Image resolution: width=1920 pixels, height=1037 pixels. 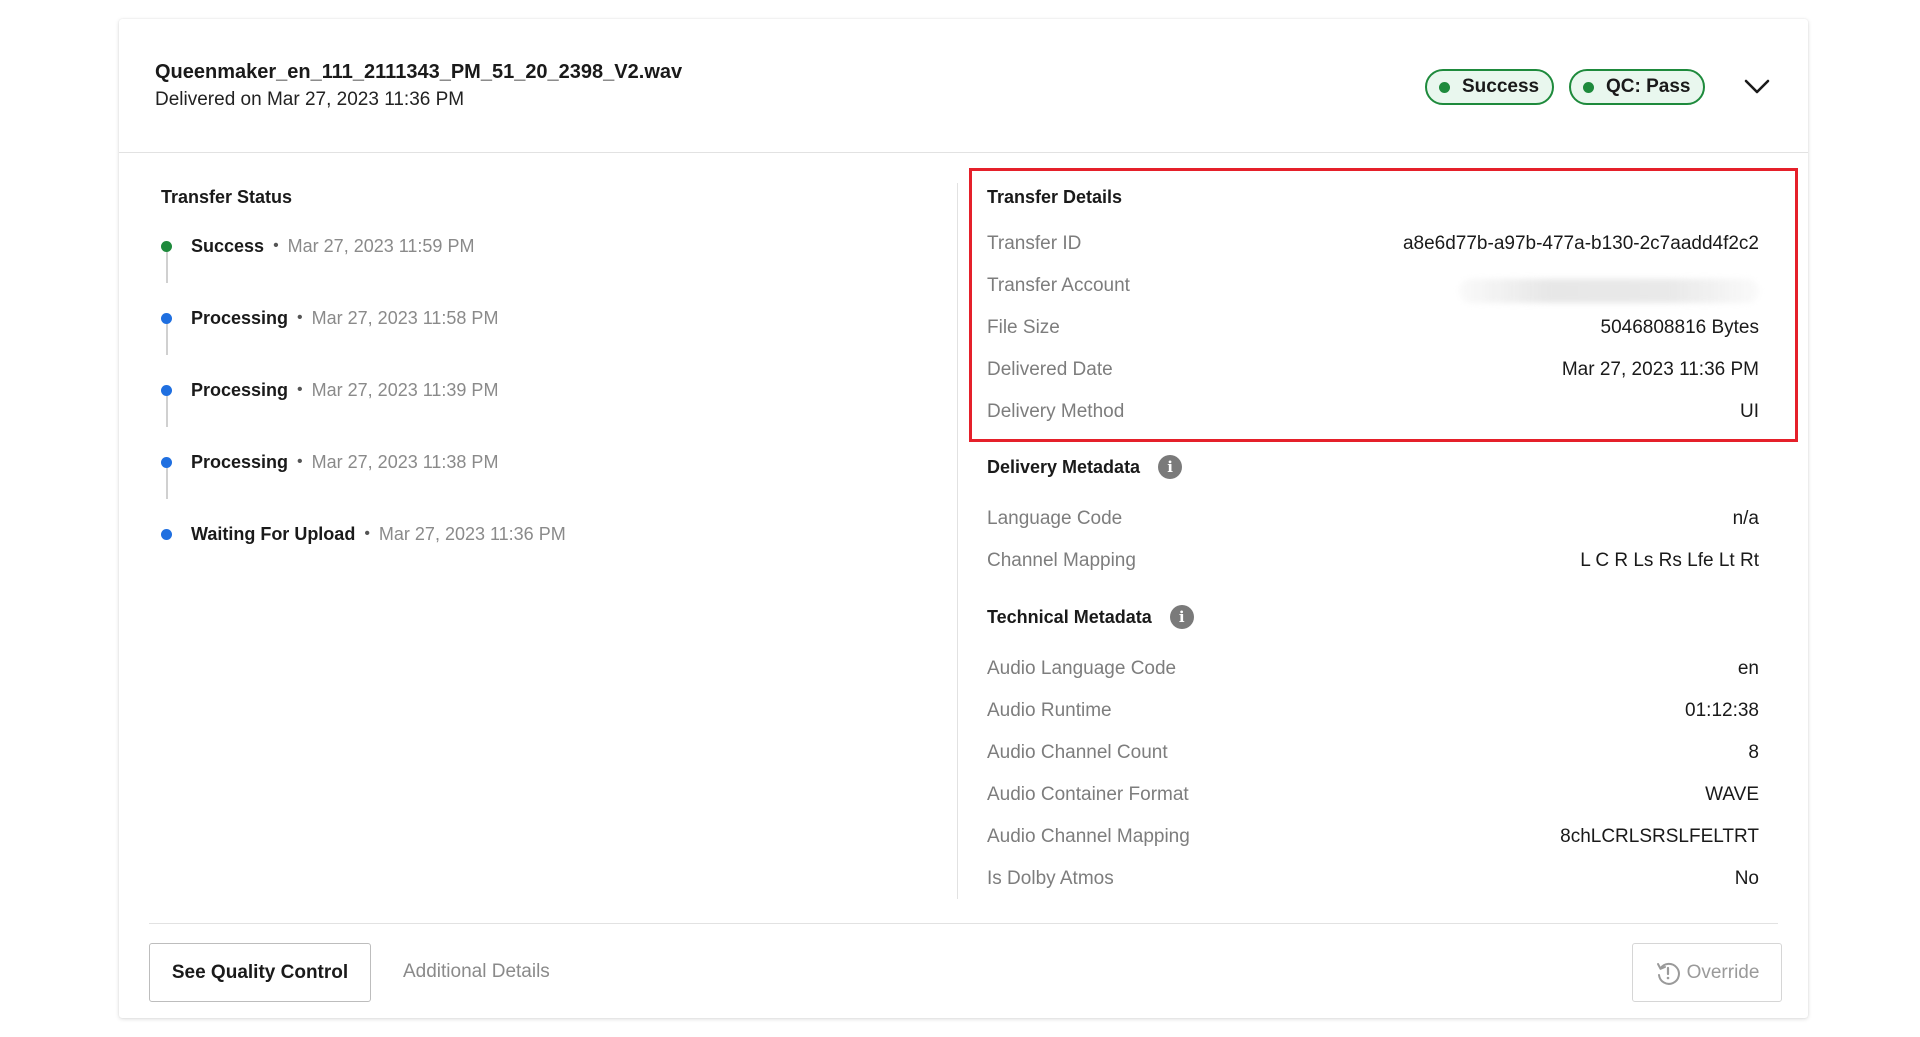 I want to click on metadata-row-audio-container-format: Audio Container Format WAVE, so click(x=1373, y=795).